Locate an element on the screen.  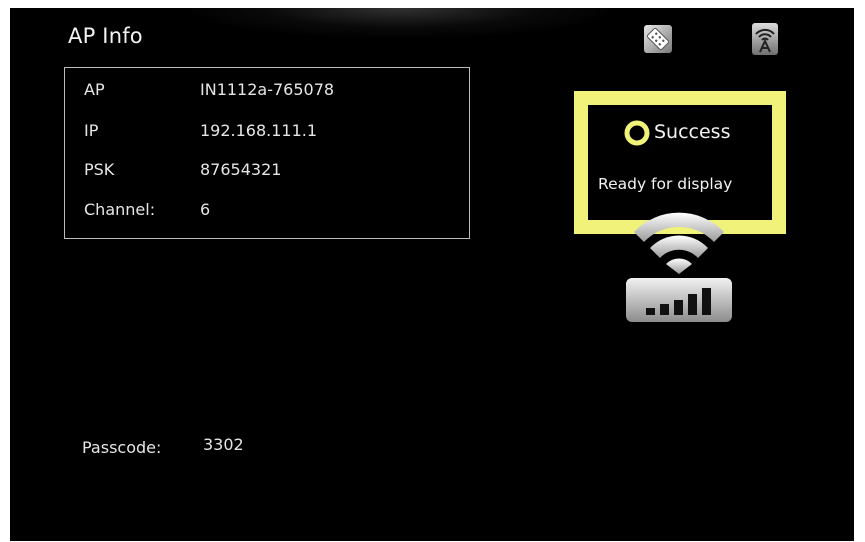
psk-label: PSK is located at coordinates (99, 169).